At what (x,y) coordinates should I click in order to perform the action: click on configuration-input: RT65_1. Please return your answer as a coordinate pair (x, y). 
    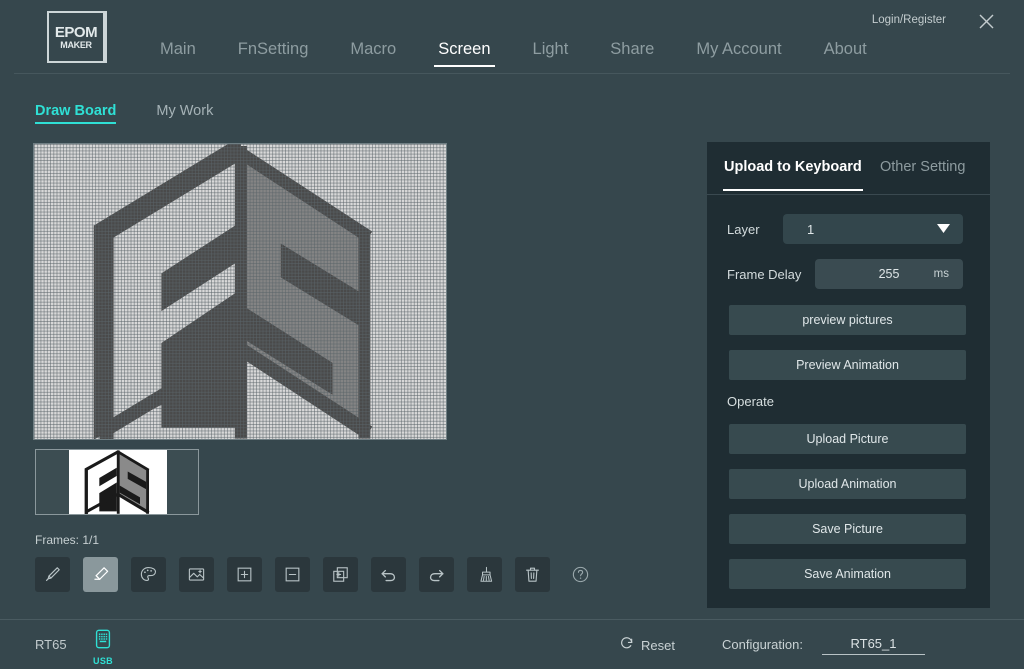
    Looking at the image, I should click on (873, 644).